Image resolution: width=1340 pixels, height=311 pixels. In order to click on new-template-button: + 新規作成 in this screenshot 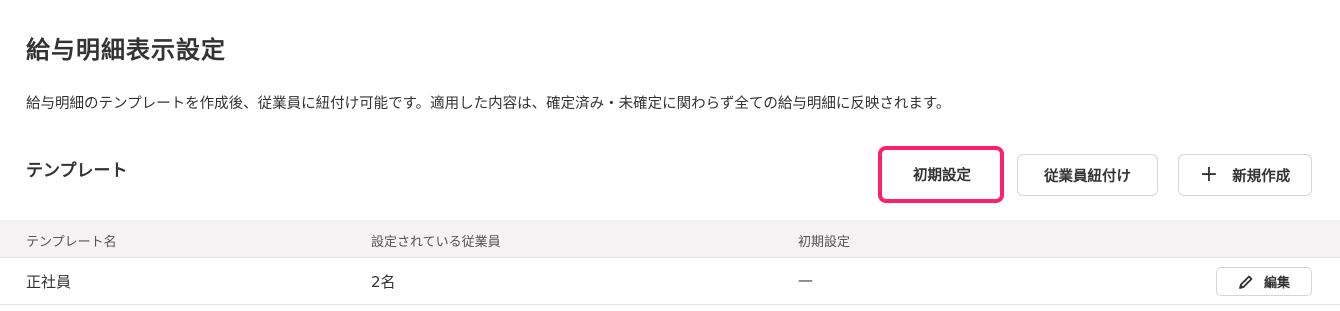, I will do `click(1245, 175)`.